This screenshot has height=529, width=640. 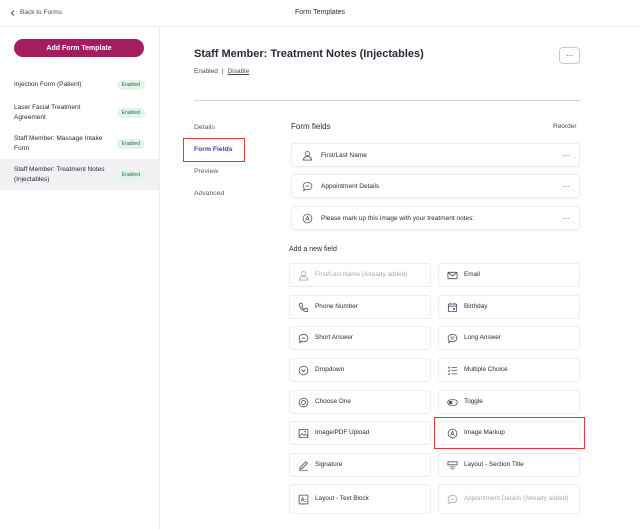 What do you see at coordinates (452, 402) in the screenshot?
I see `toggle-icon` at bounding box center [452, 402].